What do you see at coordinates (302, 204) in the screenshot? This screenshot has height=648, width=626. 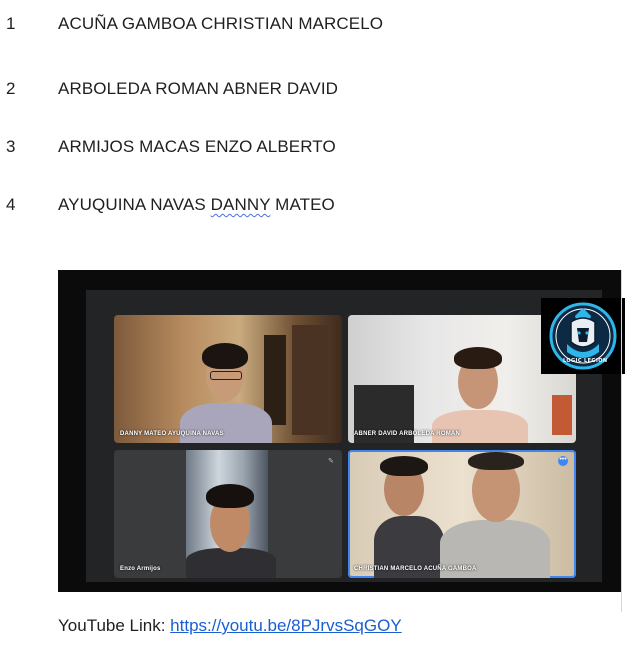 I see `student-name-part: MATEO` at bounding box center [302, 204].